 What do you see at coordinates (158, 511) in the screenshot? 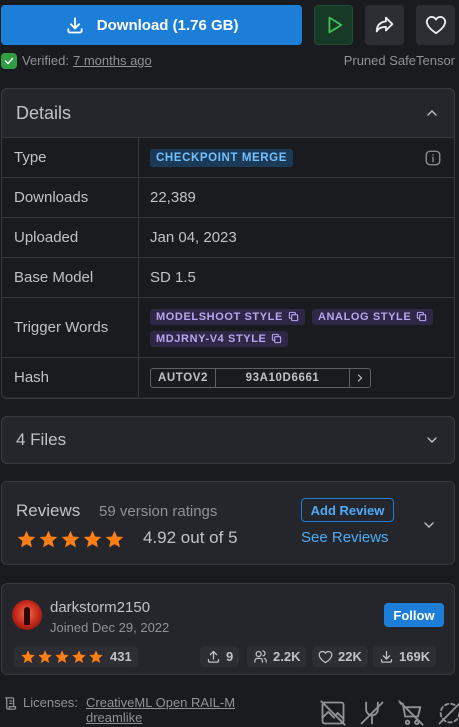
I see `reviews-count: 59 version ratings` at bounding box center [158, 511].